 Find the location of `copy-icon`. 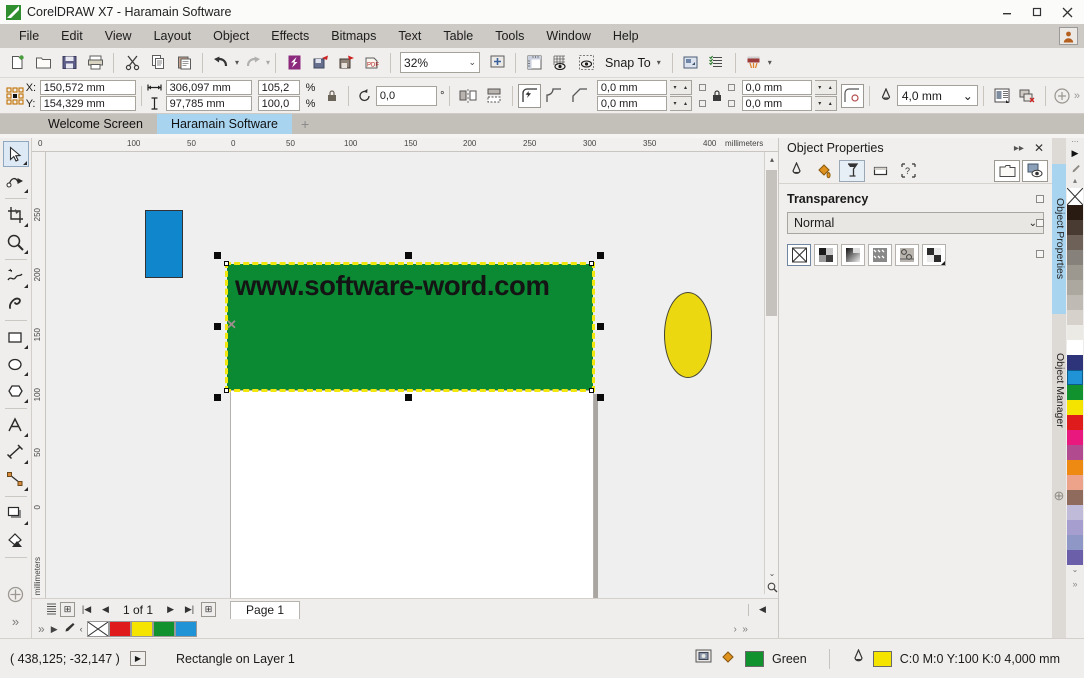

copy-icon is located at coordinates (158, 63).